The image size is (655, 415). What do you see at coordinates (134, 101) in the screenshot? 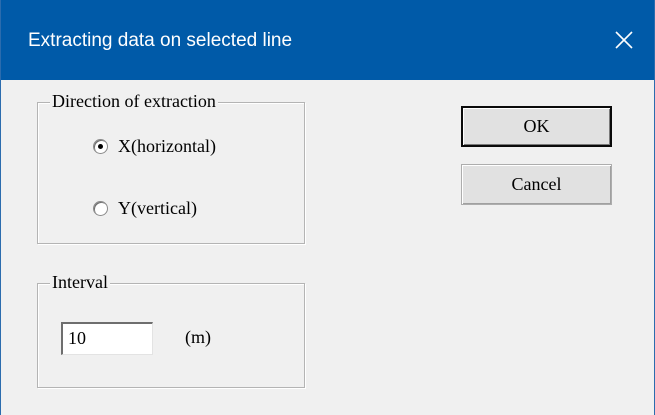
I see `direction-group-label: Direction of extraction` at bounding box center [134, 101].